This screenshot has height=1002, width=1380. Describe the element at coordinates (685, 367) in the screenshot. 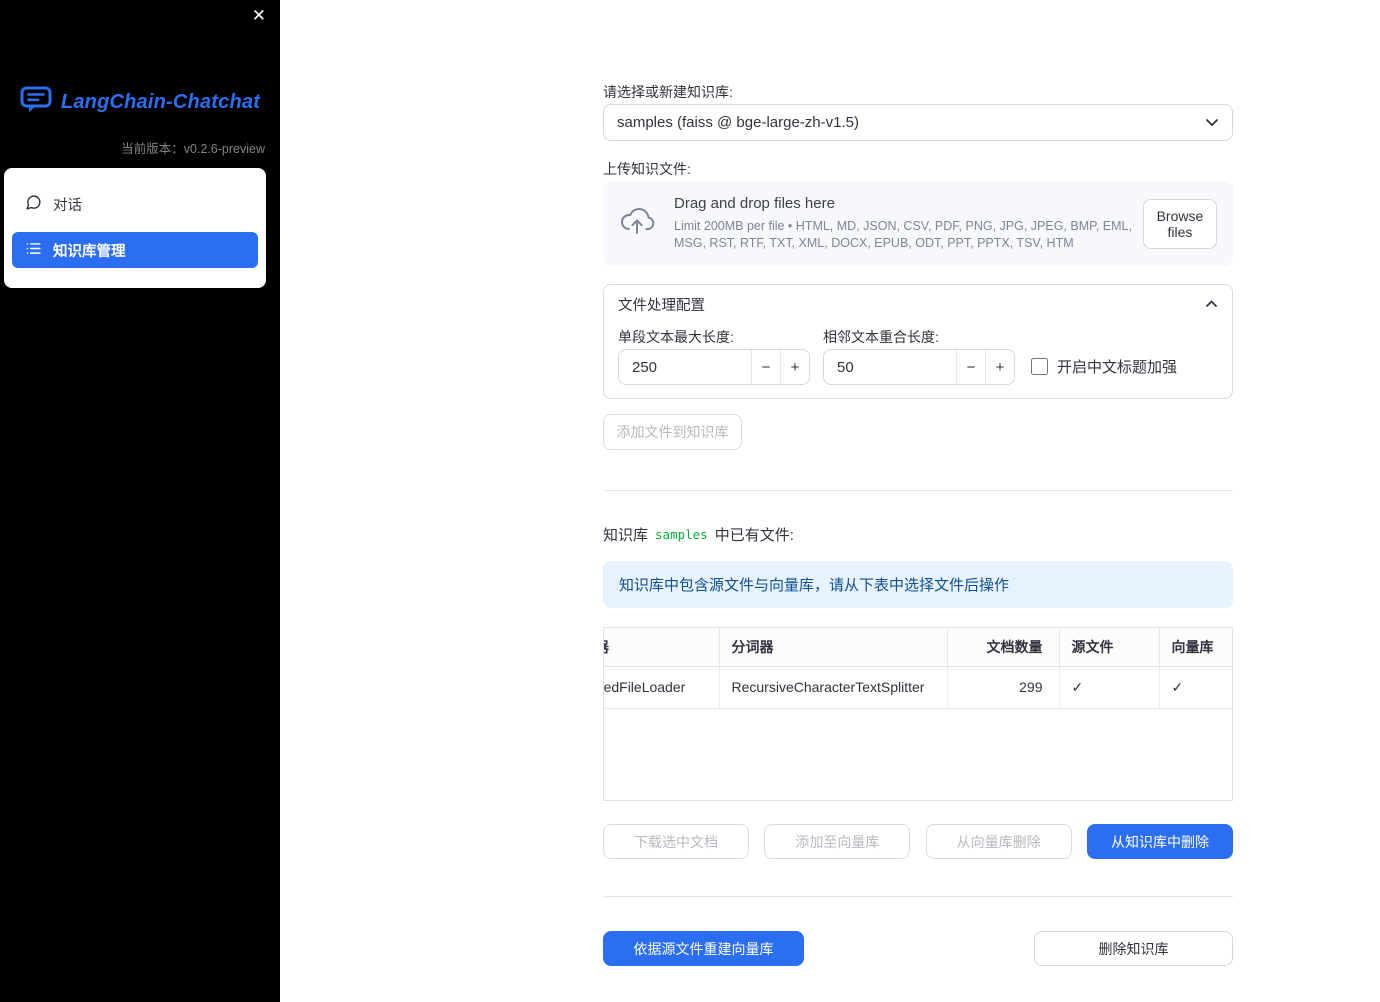

I see `max-len-input` at that location.